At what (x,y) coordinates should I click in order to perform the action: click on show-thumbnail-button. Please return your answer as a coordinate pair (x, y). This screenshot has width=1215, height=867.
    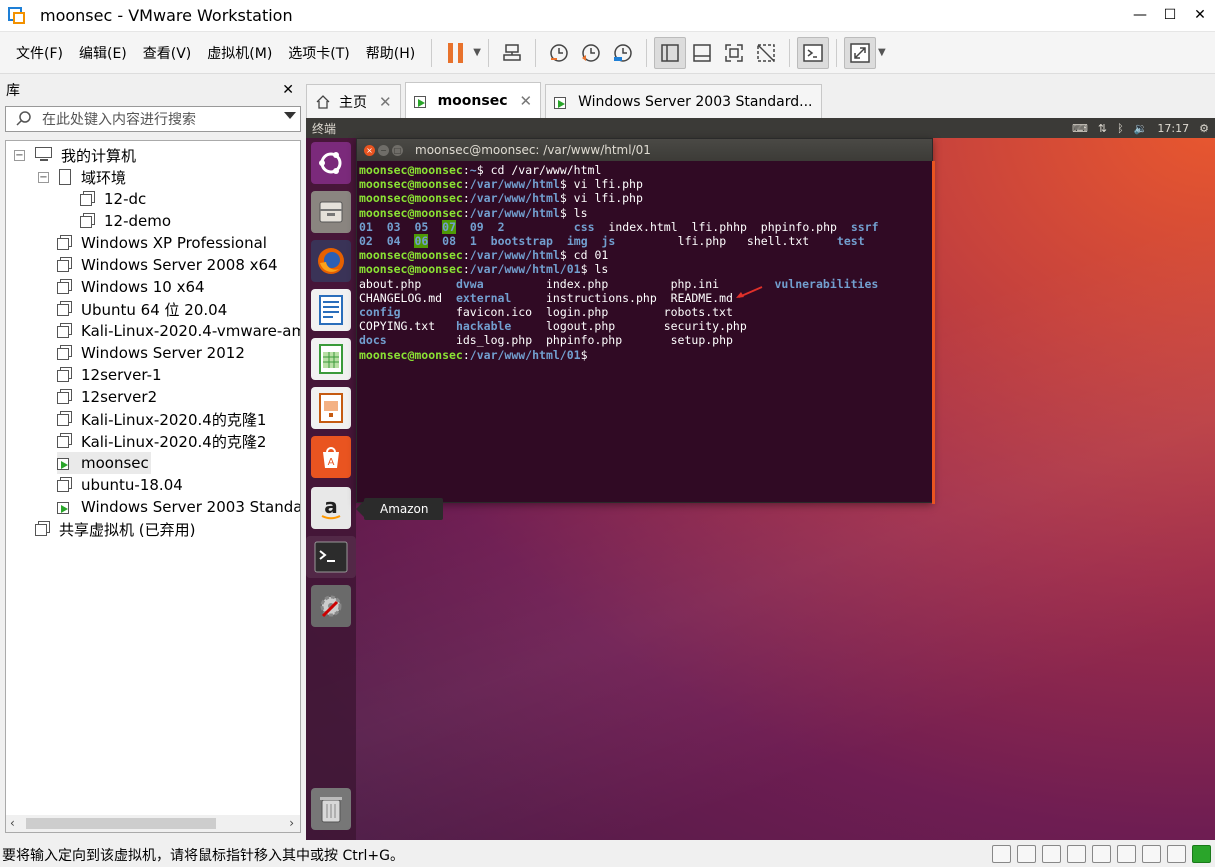
    Looking at the image, I should click on (702, 53).